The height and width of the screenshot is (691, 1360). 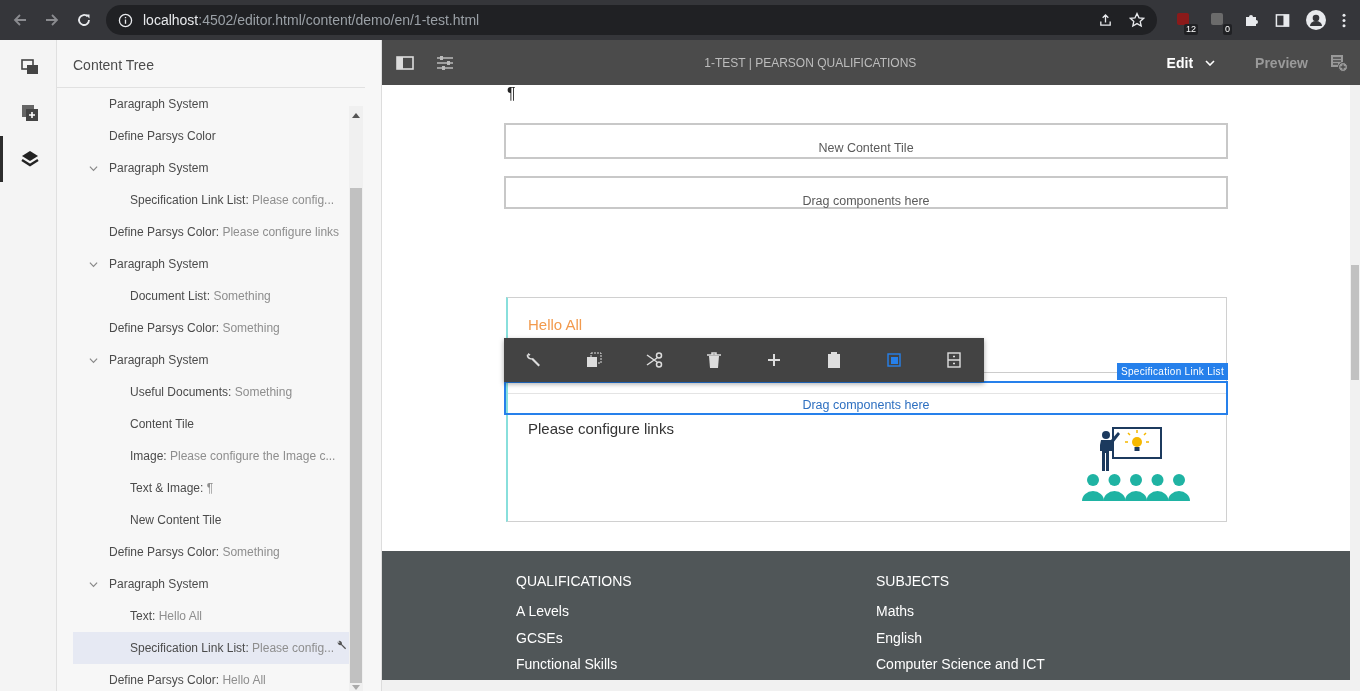 I want to click on annotate-icon, so click(x=1339, y=62).